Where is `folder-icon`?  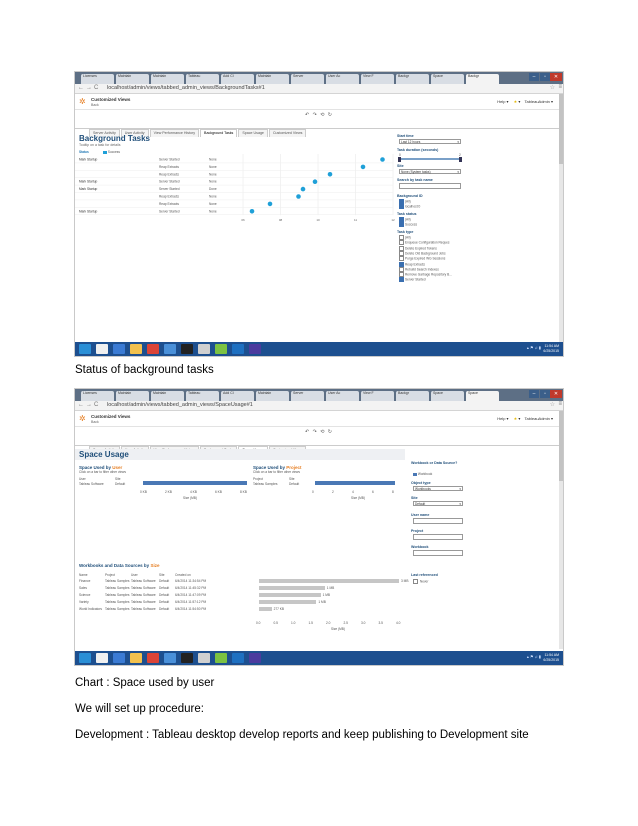
folder-icon is located at coordinates (136, 349).